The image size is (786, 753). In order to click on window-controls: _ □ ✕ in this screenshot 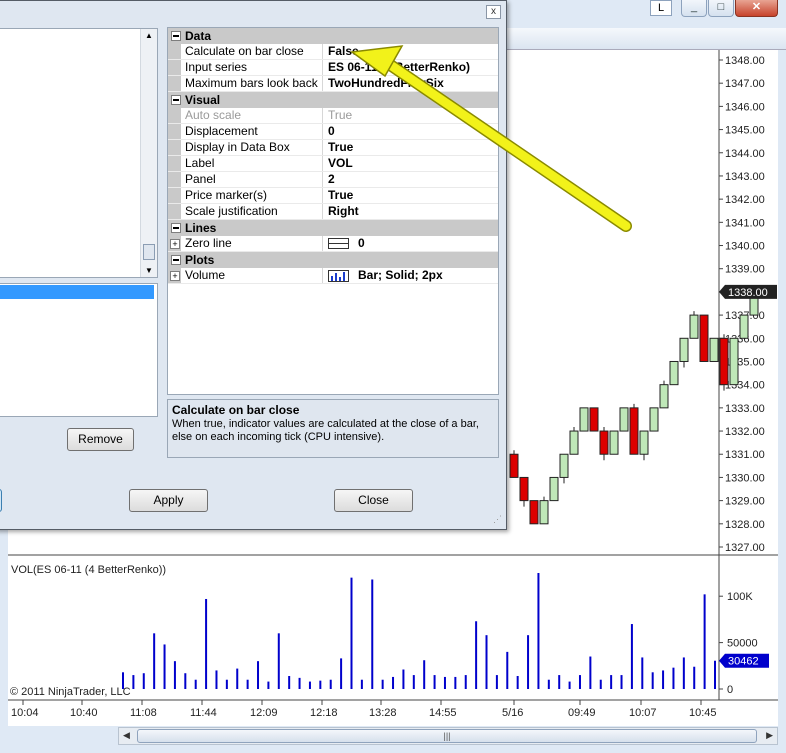, I will do `click(729, 9)`.